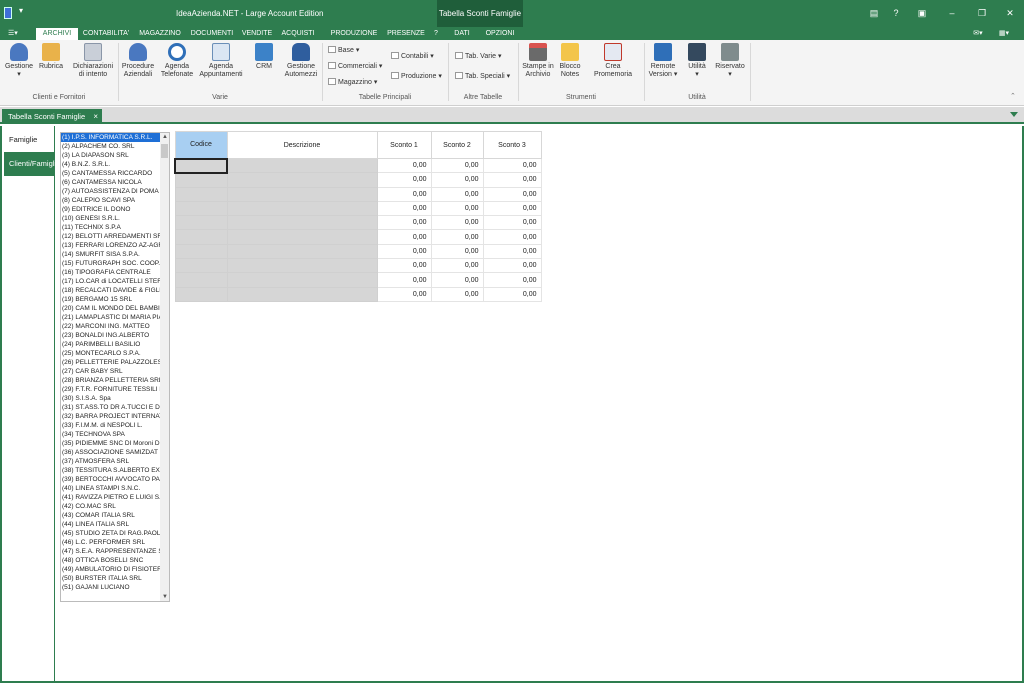 Image resolution: width=1024 pixels, height=683 pixels. I want to click on client-list-item: (44) LINEA ITALIA SRL, so click(111, 524).